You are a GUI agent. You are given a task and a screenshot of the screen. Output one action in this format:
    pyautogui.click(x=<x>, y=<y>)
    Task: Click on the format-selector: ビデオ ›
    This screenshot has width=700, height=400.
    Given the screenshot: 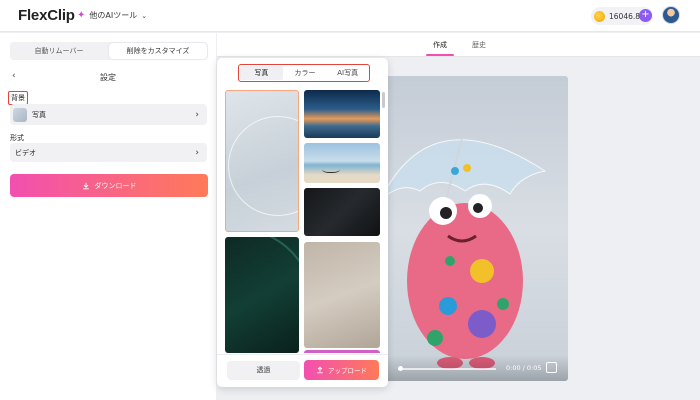 What is the action you would take?
    pyautogui.click(x=108, y=152)
    